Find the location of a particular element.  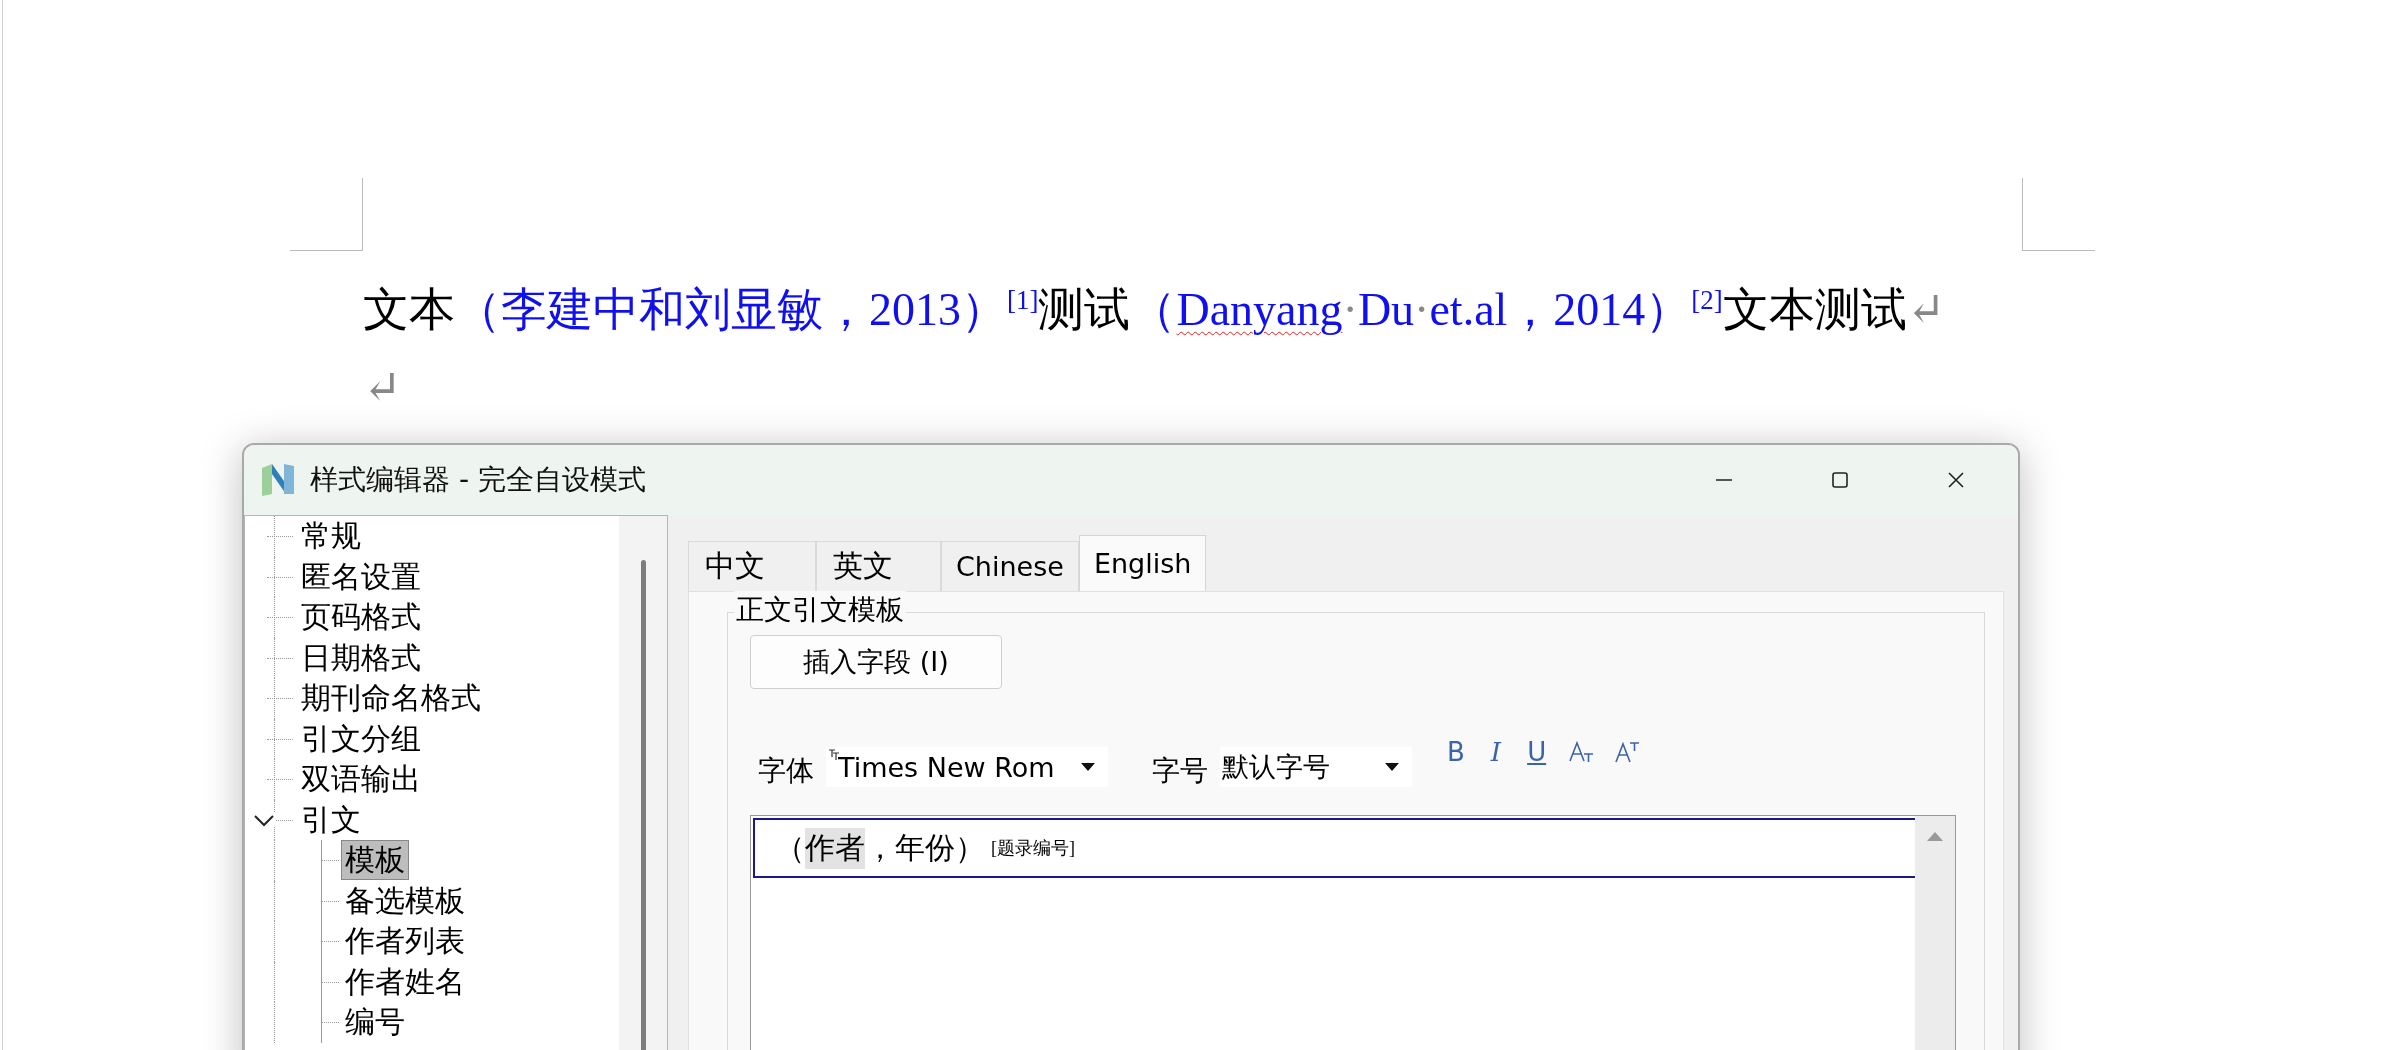

insert-field-button: 插入字段 (I) is located at coordinates (876, 662).